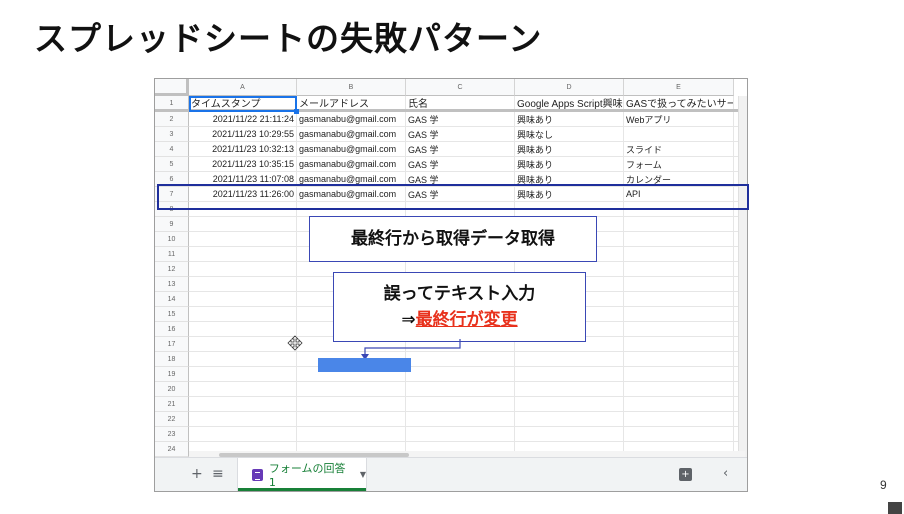 The width and height of the screenshot is (904, 514). Describe the element at coordinates (172, 299) in the screenshot. I see `row-header-14: 14` at that location.